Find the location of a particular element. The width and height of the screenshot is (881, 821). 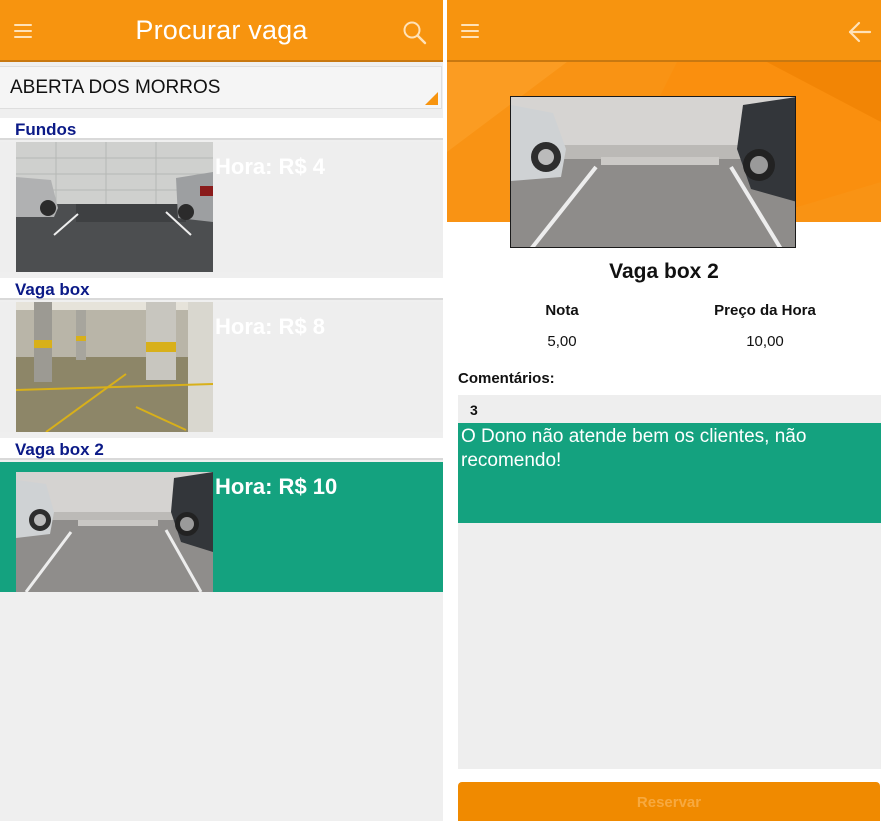

reserve-button: Reservar is located at coordinates (669, 801).